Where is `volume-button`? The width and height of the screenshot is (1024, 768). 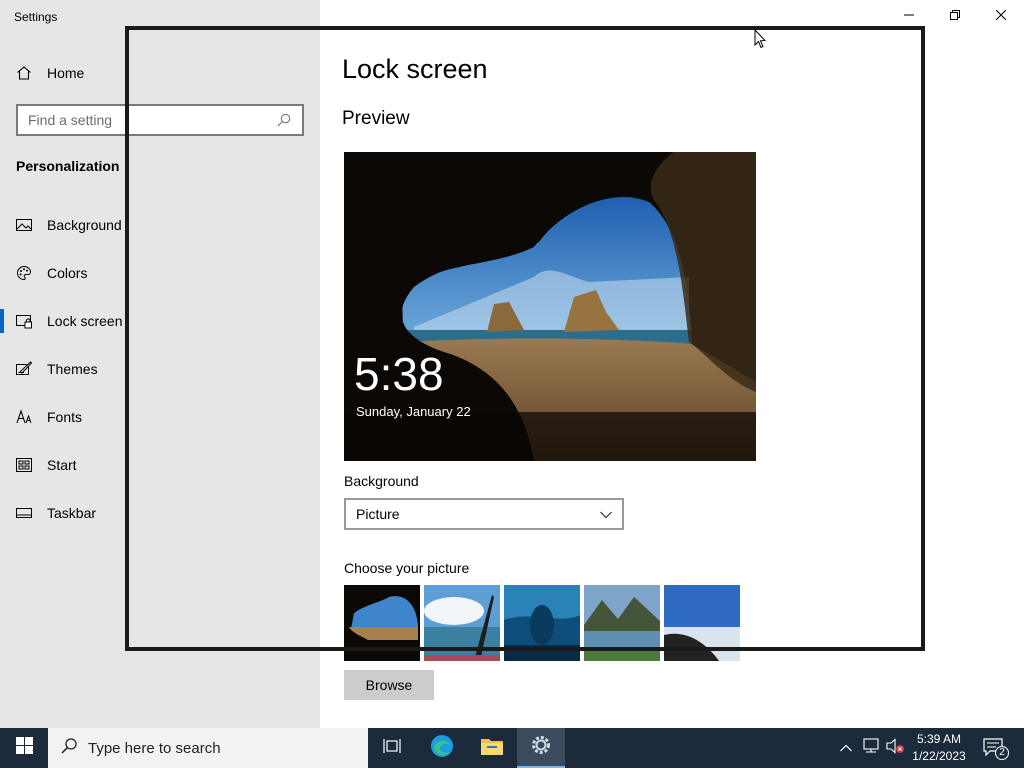 volume-button is located at coordinates (895, 748).